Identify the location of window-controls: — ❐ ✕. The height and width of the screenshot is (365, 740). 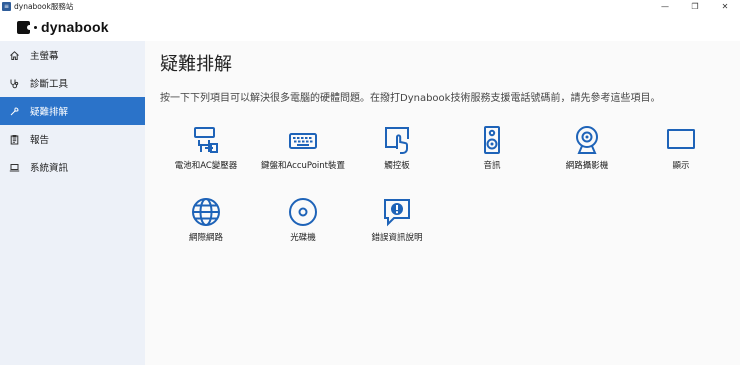
(695, 6).